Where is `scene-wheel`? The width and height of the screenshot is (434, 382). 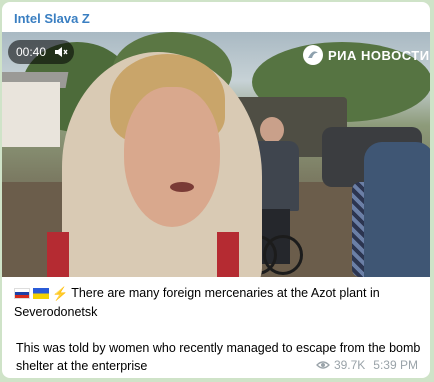
scene-wheel is located at coordinates (283, 255).